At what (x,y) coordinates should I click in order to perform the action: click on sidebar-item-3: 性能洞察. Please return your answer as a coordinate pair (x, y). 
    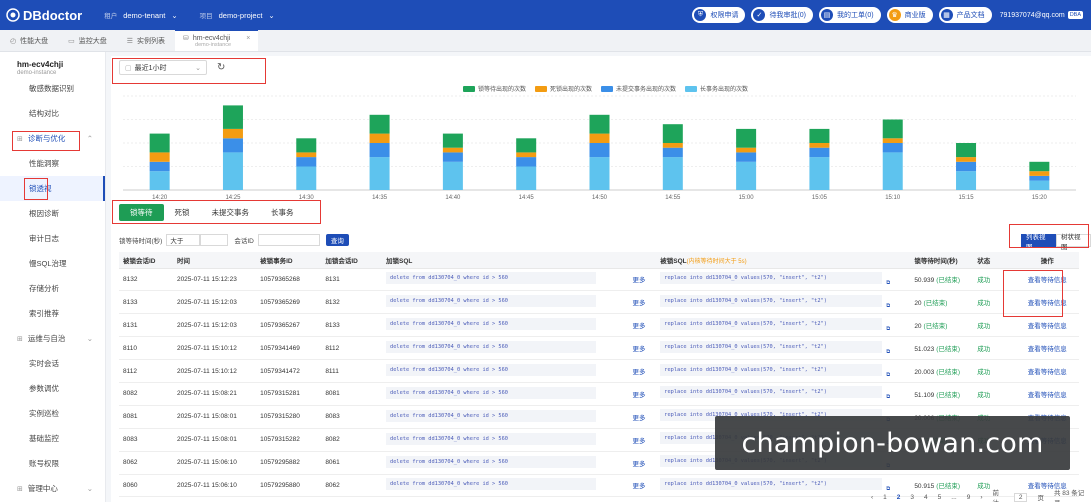
    Looking at the image, I should click on (52, 163).